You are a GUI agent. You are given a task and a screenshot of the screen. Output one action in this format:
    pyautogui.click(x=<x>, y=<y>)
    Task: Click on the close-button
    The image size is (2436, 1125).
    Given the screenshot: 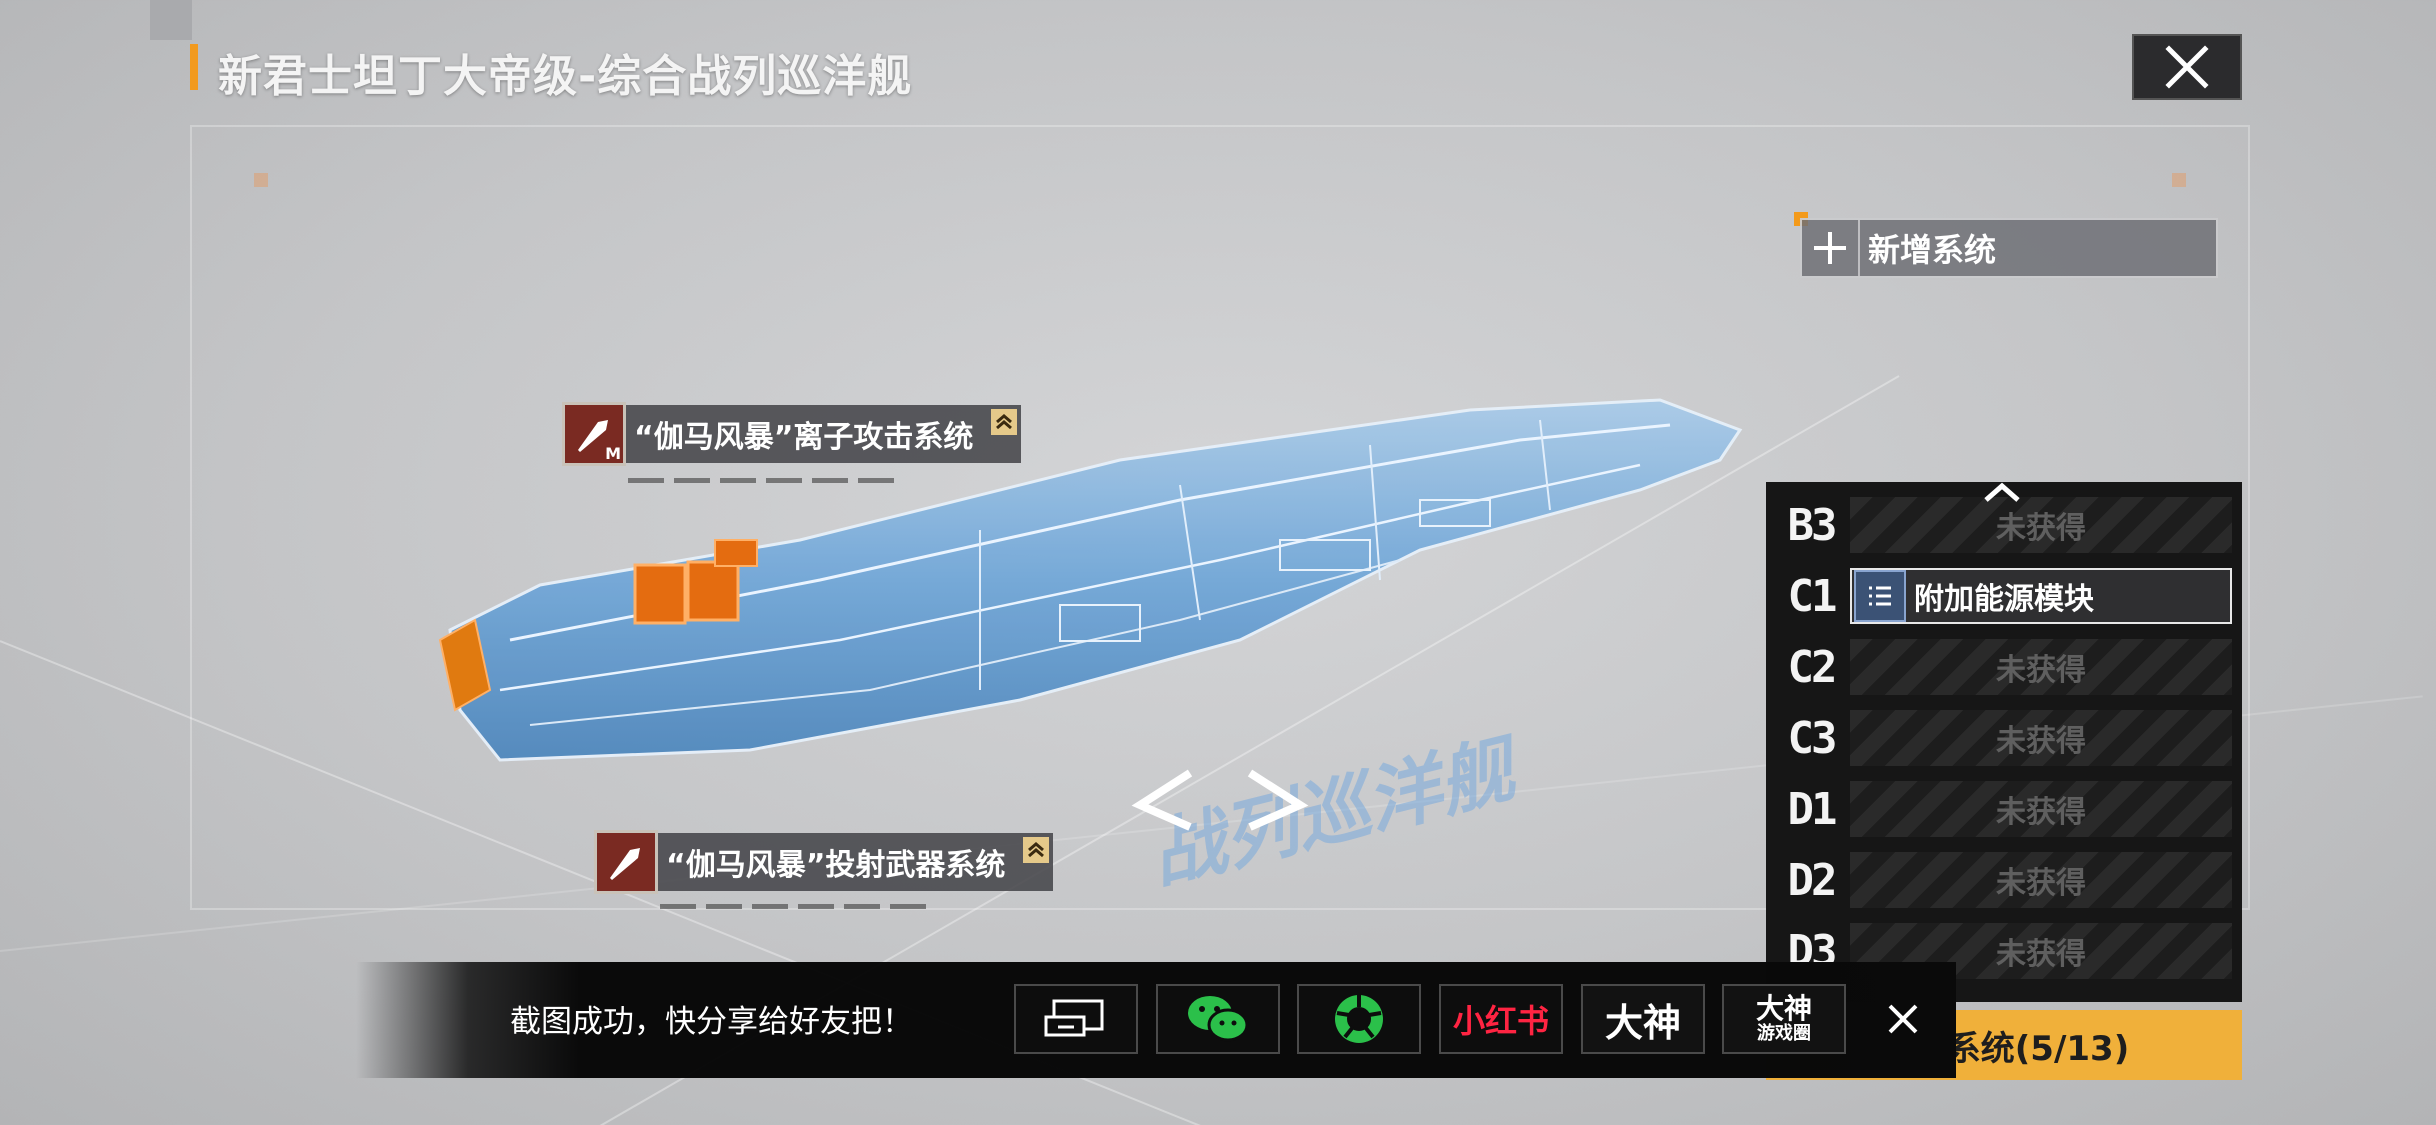 What is the action you would take?
    pyautogui.click(x=2187, y=67)
    